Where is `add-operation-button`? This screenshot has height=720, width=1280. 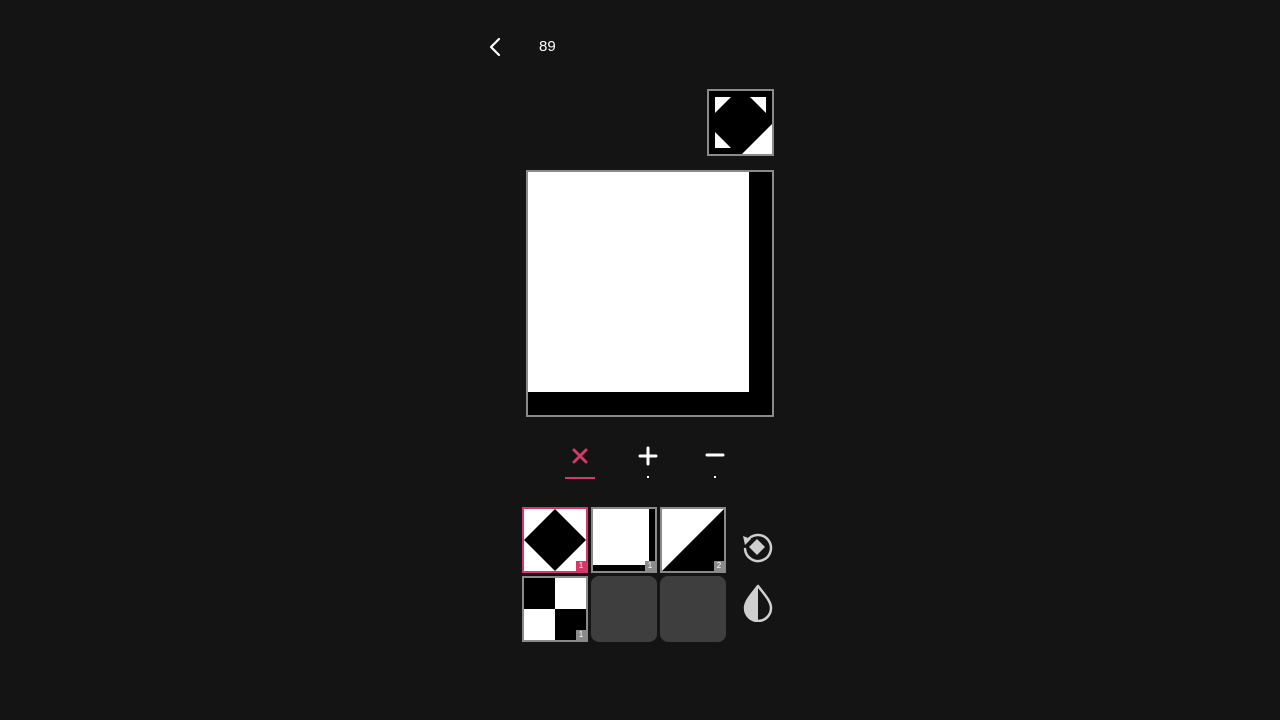 add-operation-button is located at coordinates (648, 462).